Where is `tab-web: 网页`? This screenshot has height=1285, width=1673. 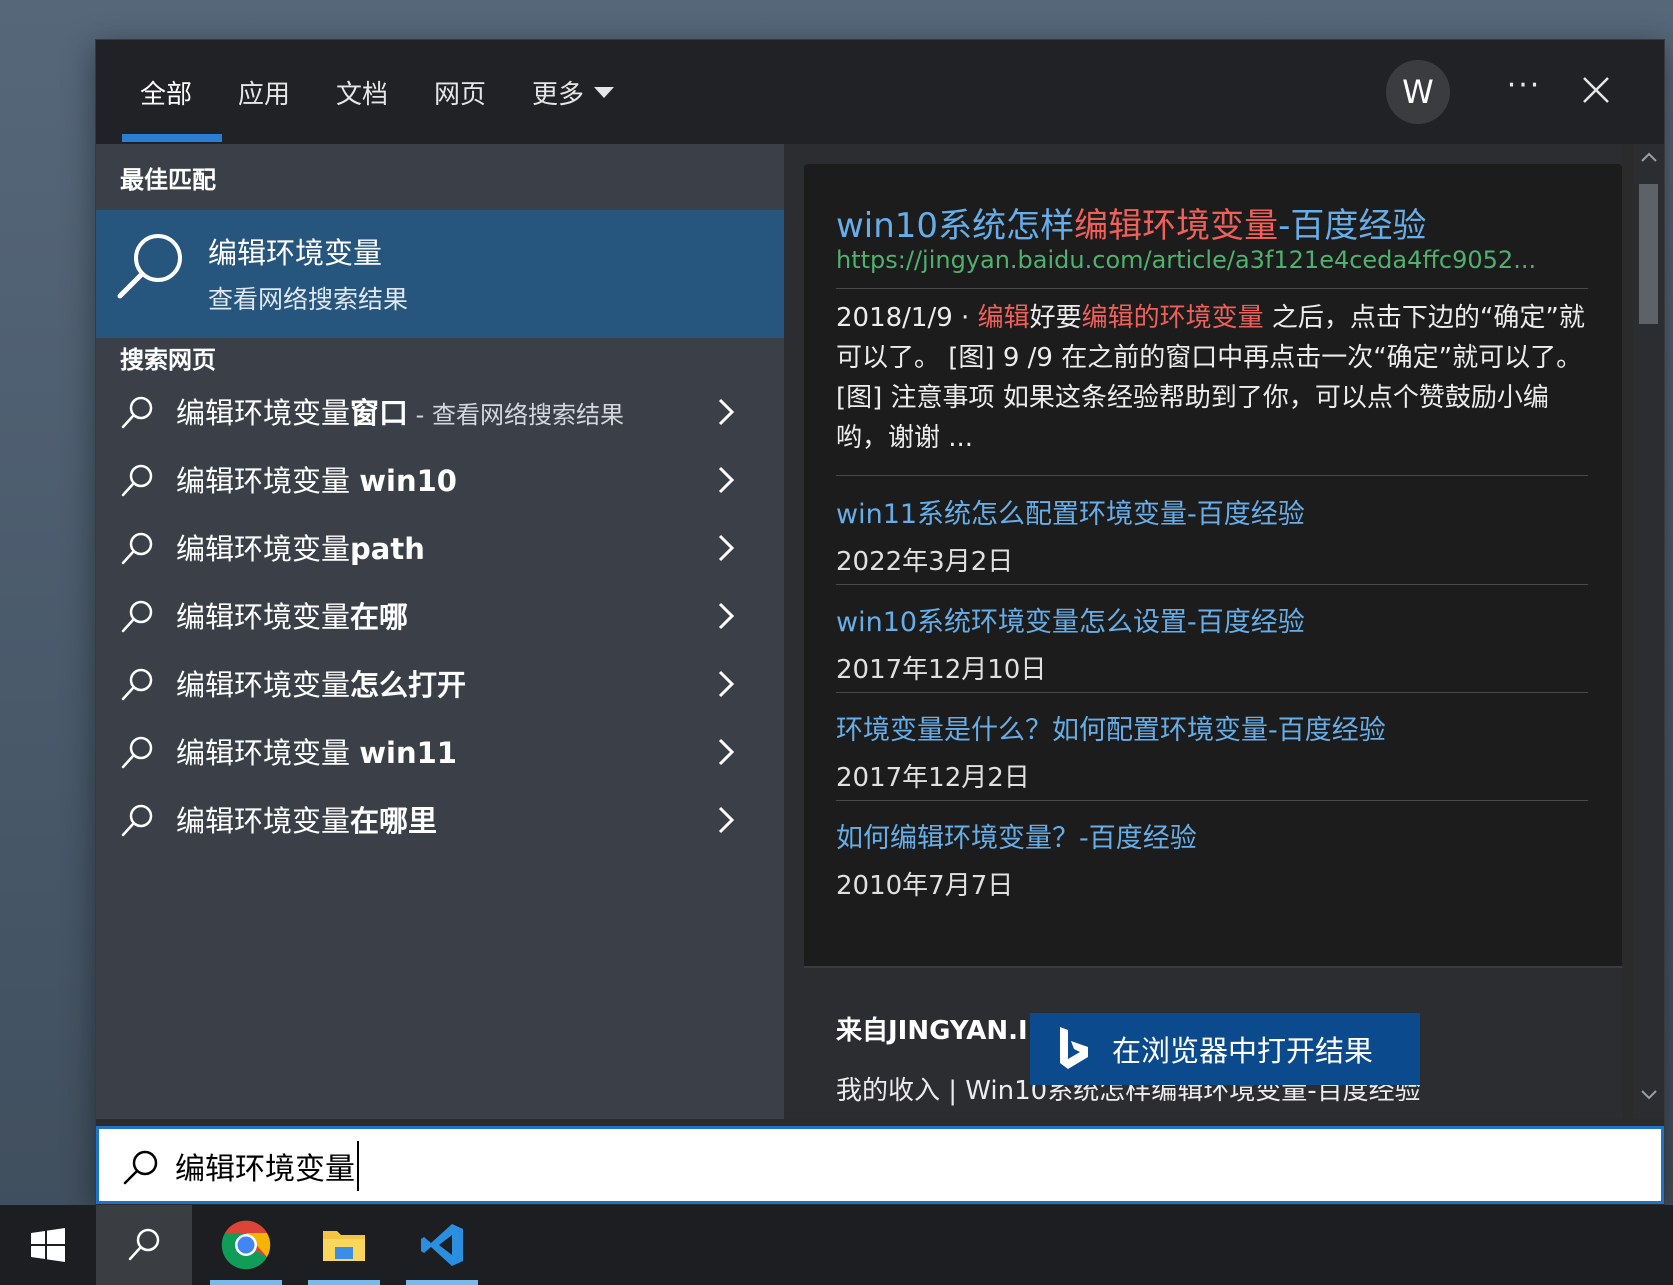 tab-web: 网页 is located at coordinates (460, 92).